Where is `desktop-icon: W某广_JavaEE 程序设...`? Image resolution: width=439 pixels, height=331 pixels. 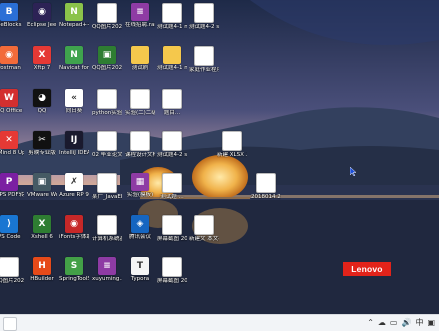
desktop-icon: W某广_JavaEE 程序设... is located at coordinates (107, 191).